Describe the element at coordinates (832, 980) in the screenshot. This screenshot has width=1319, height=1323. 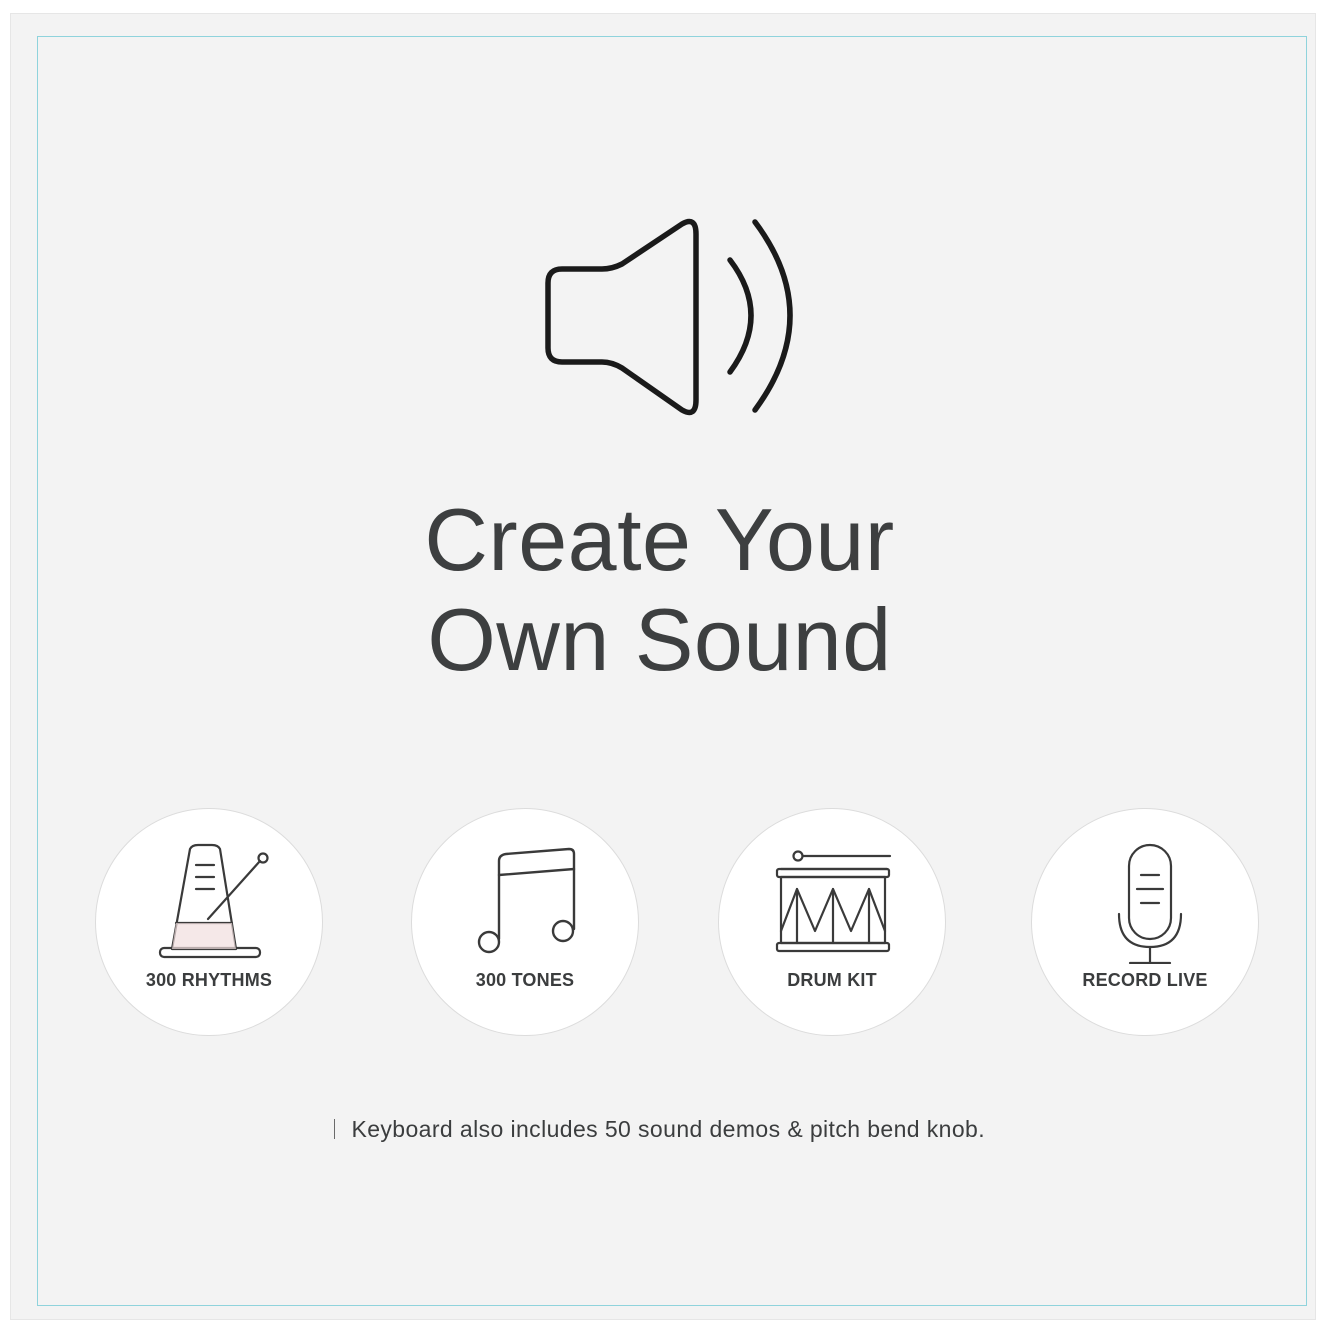
I see `feature-label: DRUM KIT` at that location.